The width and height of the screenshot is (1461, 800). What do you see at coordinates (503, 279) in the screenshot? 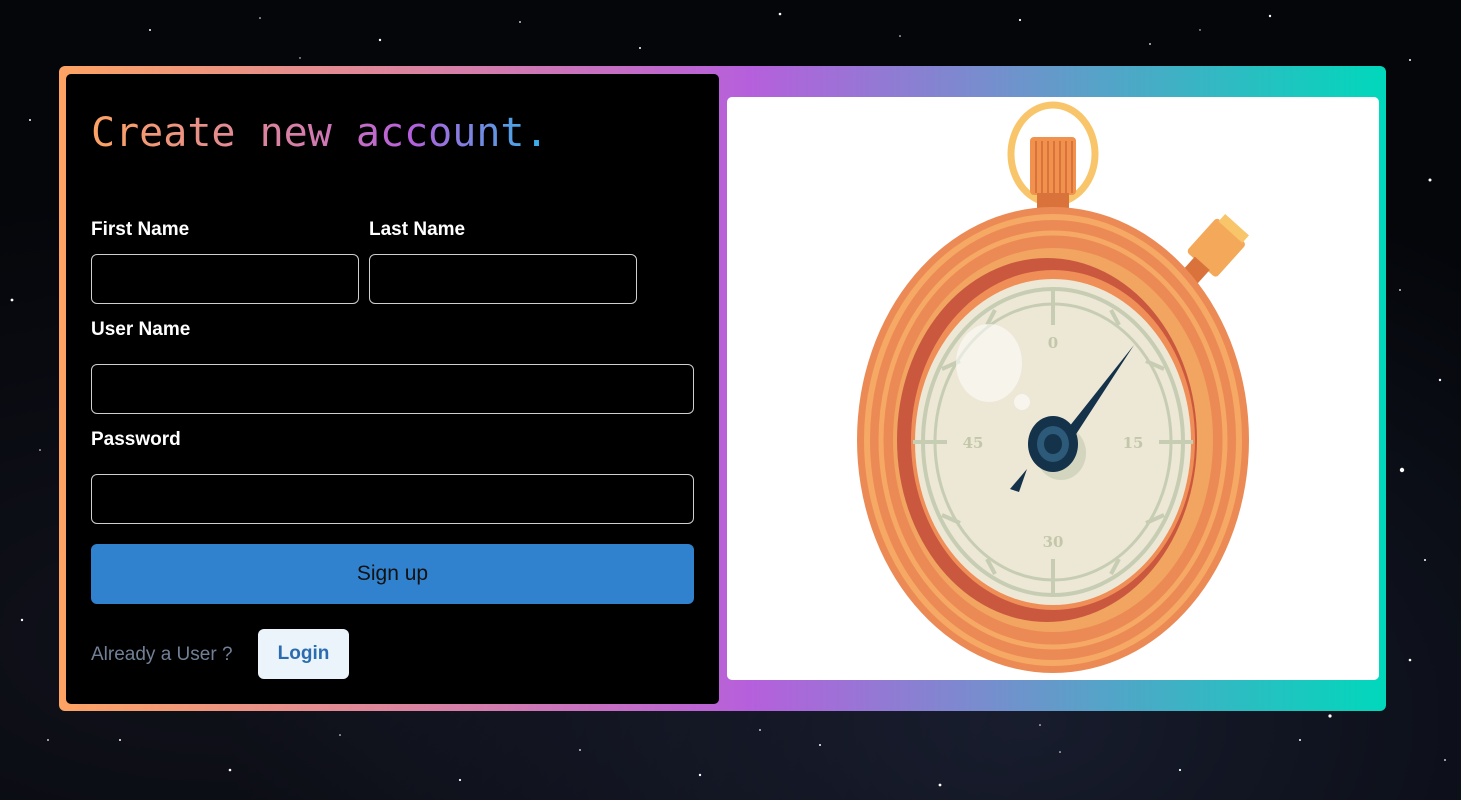
I see `last-name-input` at bounding box center [503, 279].